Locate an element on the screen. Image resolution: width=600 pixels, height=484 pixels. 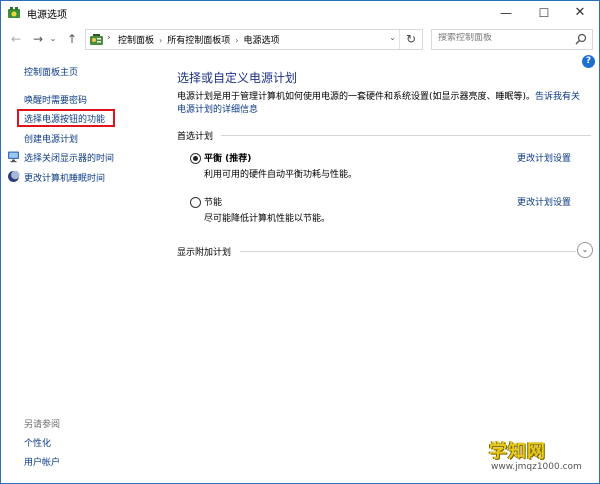
search-box is located at coordinates (512, 39).